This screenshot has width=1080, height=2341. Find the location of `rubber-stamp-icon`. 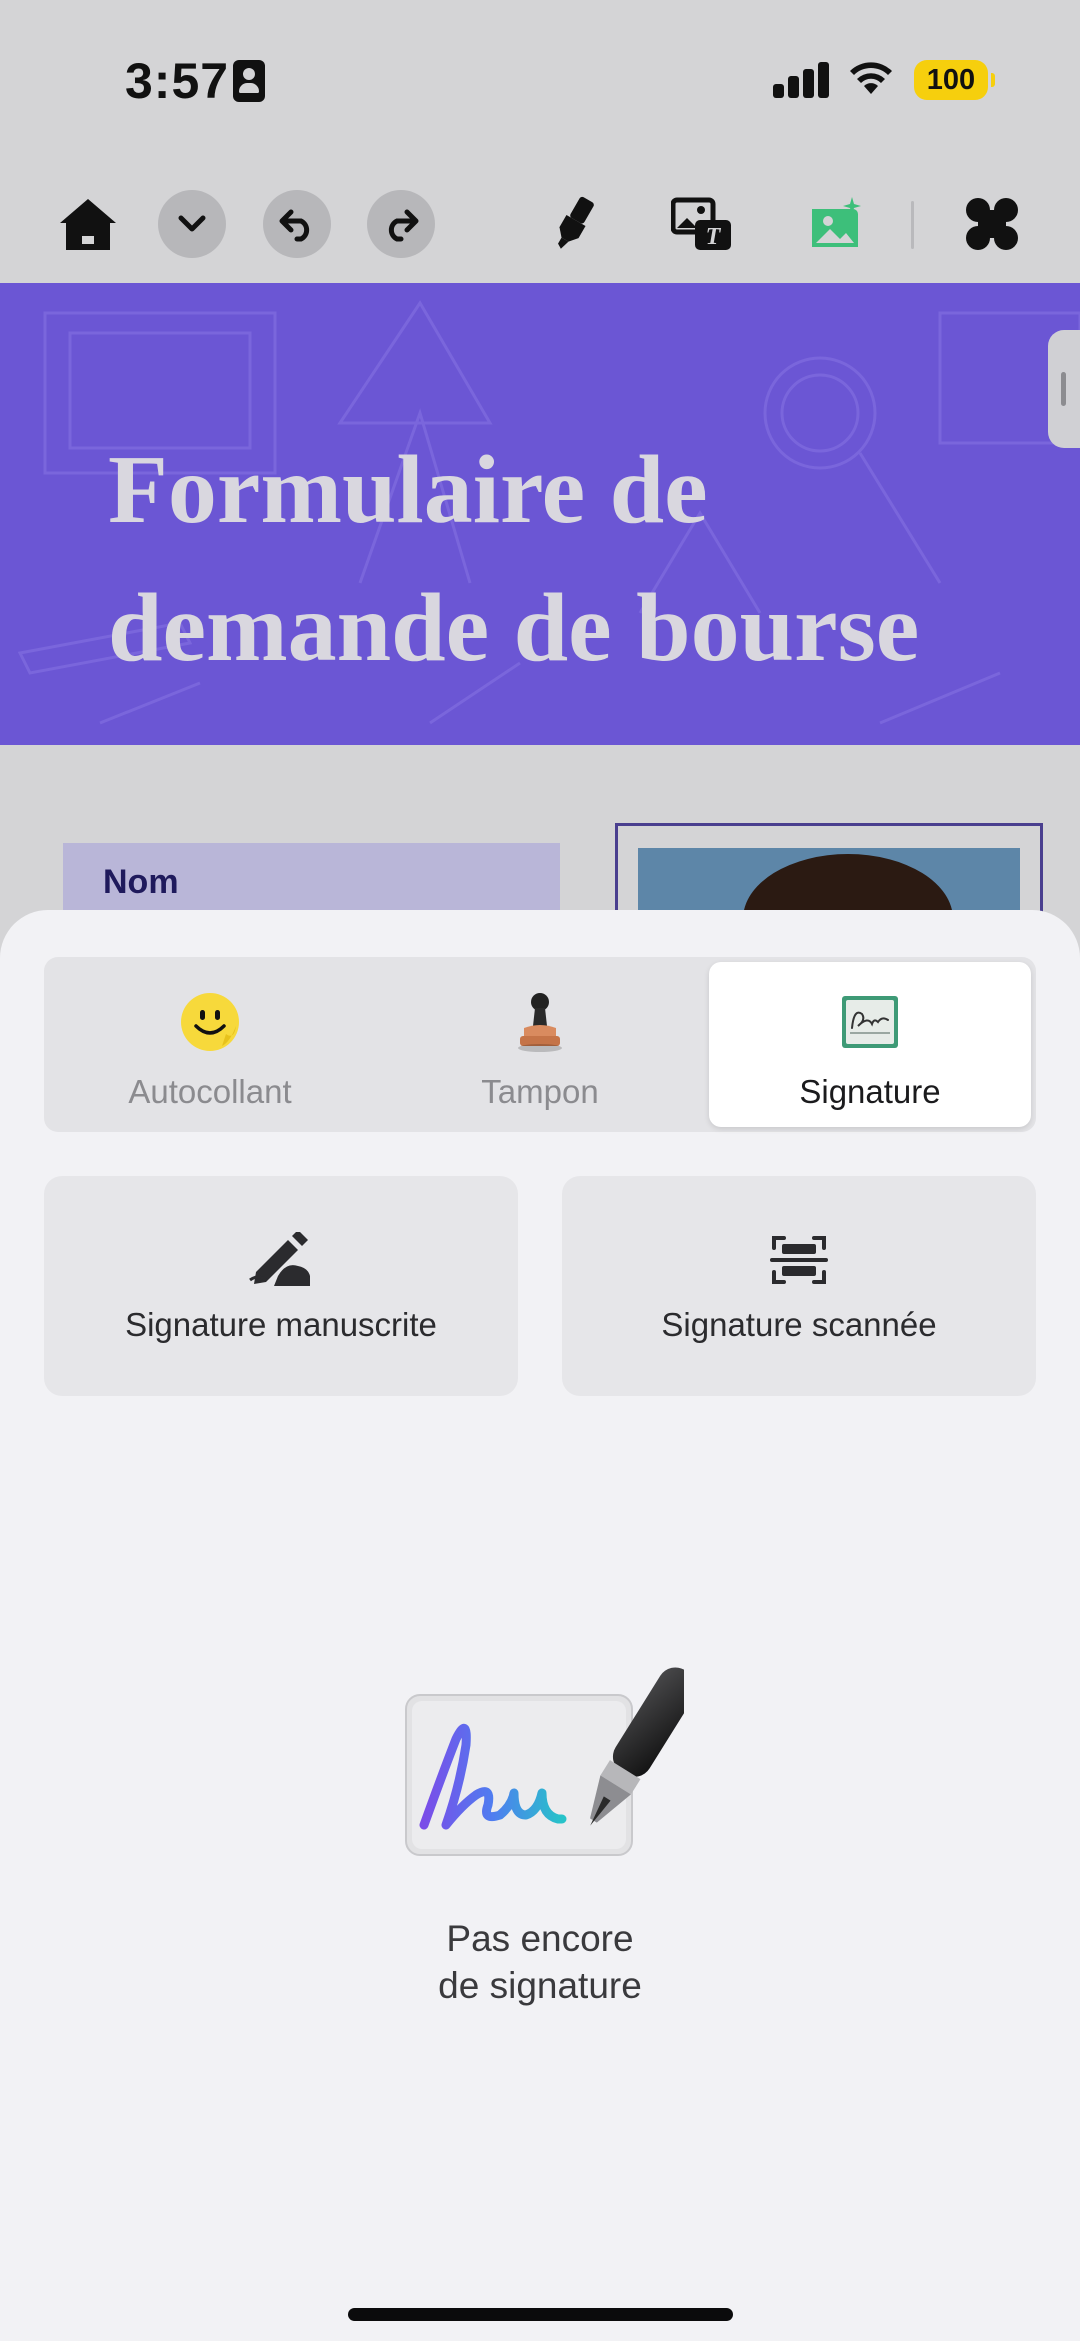

rubber-stamp-icon is located at coordinates (540, 1022).